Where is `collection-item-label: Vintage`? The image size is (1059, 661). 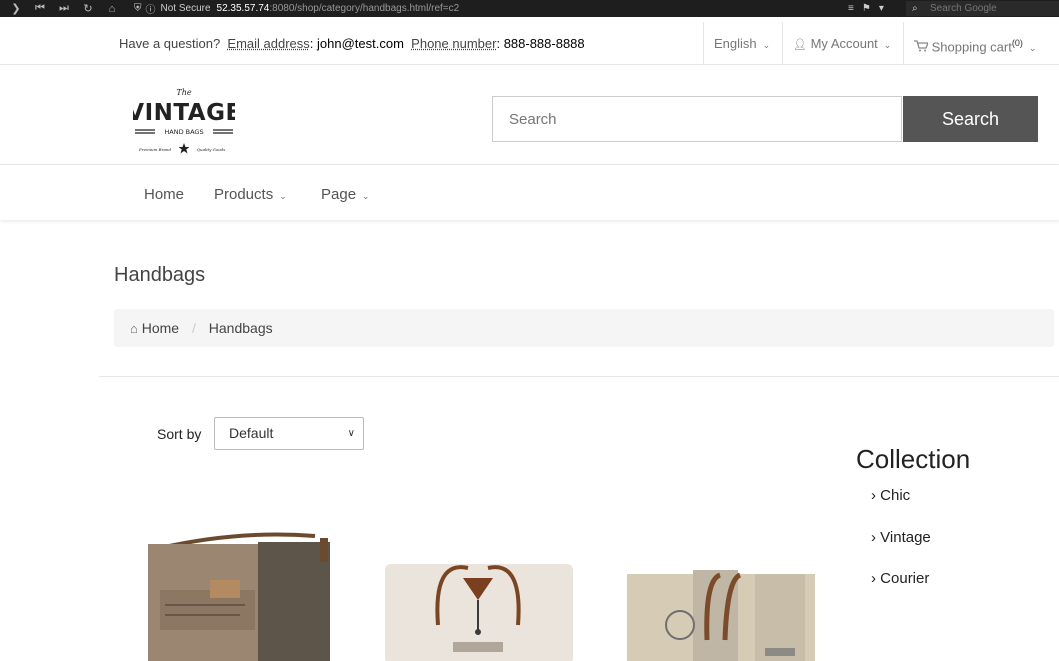 collection-item-label: Vintage is located at coordinates (905, 537).